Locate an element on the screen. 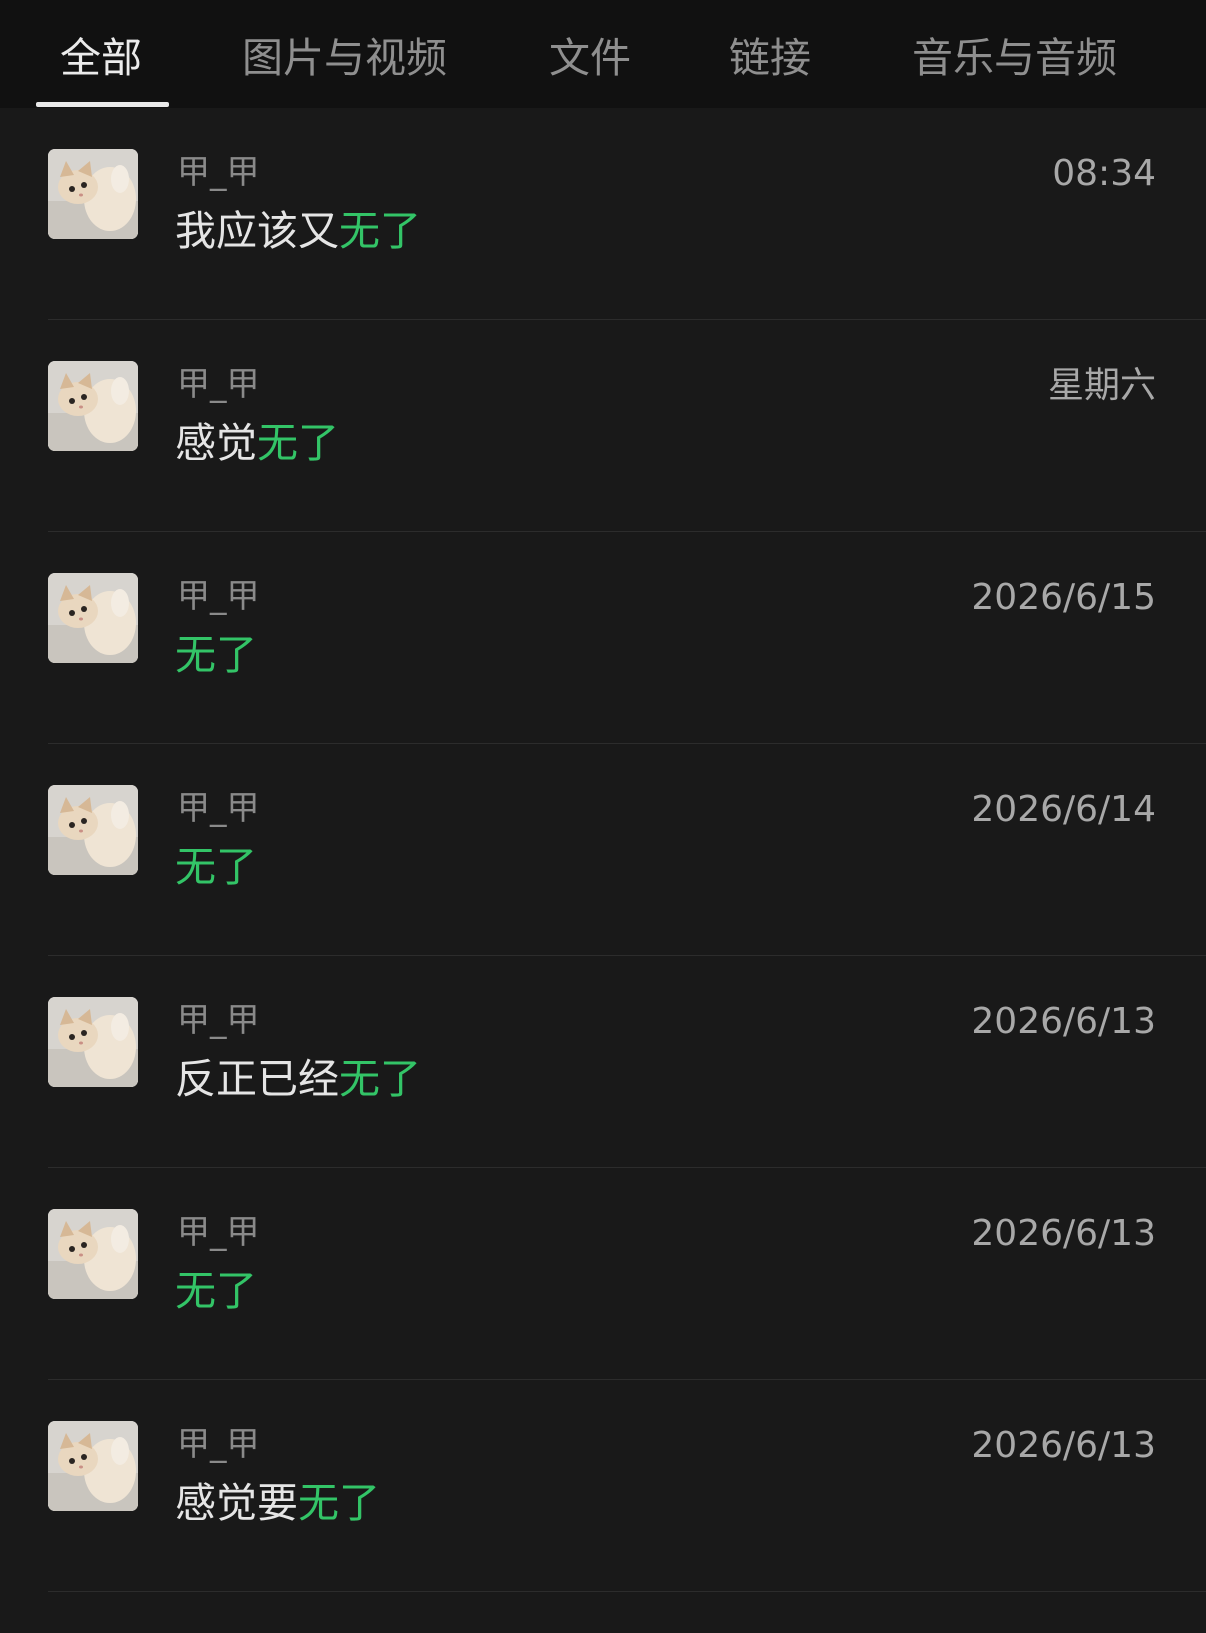 This screenshot has height=1633, width=1206. tab-photos-videos: 图片与视频 is located at coordinates (344, 58).